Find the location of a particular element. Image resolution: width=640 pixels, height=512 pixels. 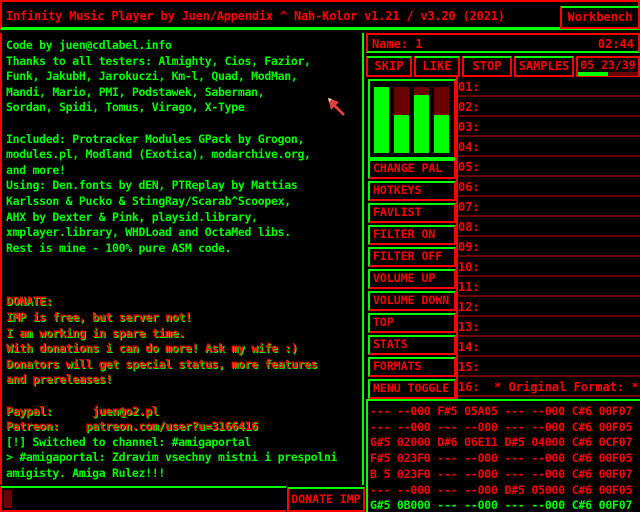

skip-button: SKIP is located at coordinates (389, 66).